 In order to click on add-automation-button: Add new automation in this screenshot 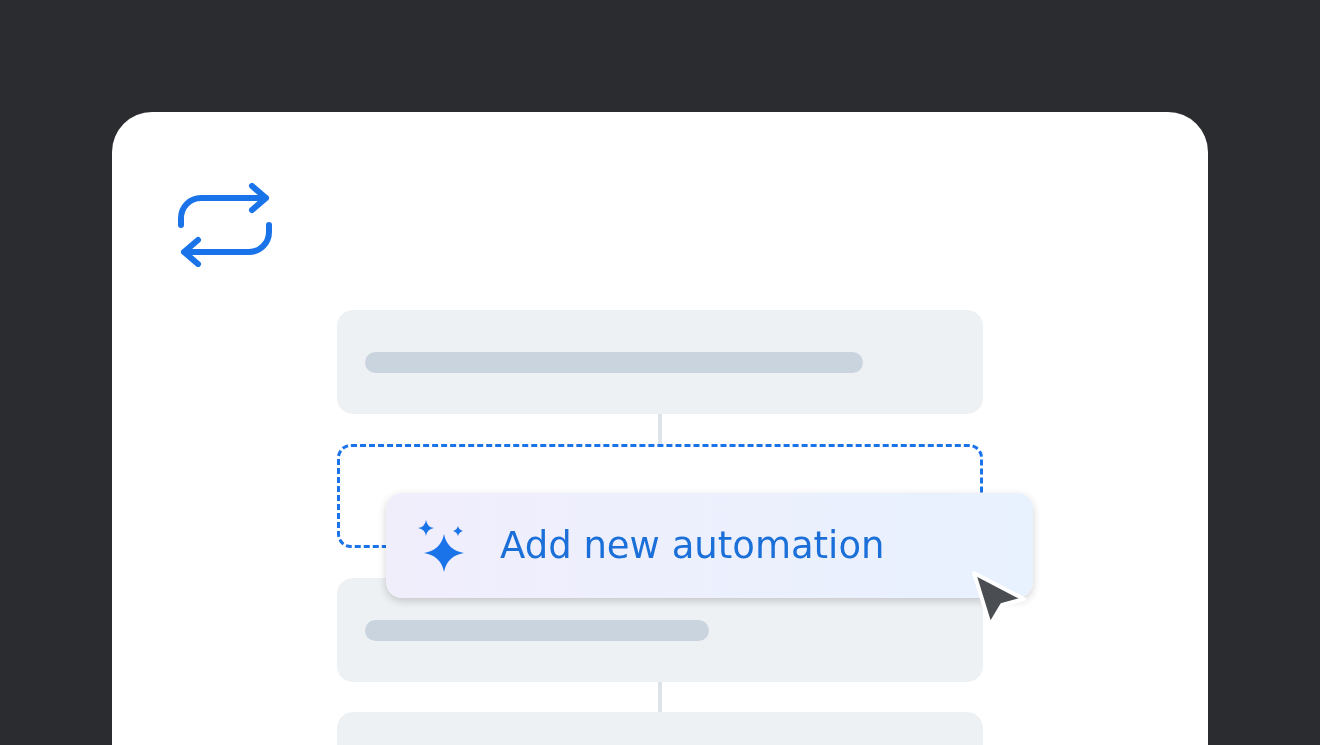, I will do `click(709, 545)`.